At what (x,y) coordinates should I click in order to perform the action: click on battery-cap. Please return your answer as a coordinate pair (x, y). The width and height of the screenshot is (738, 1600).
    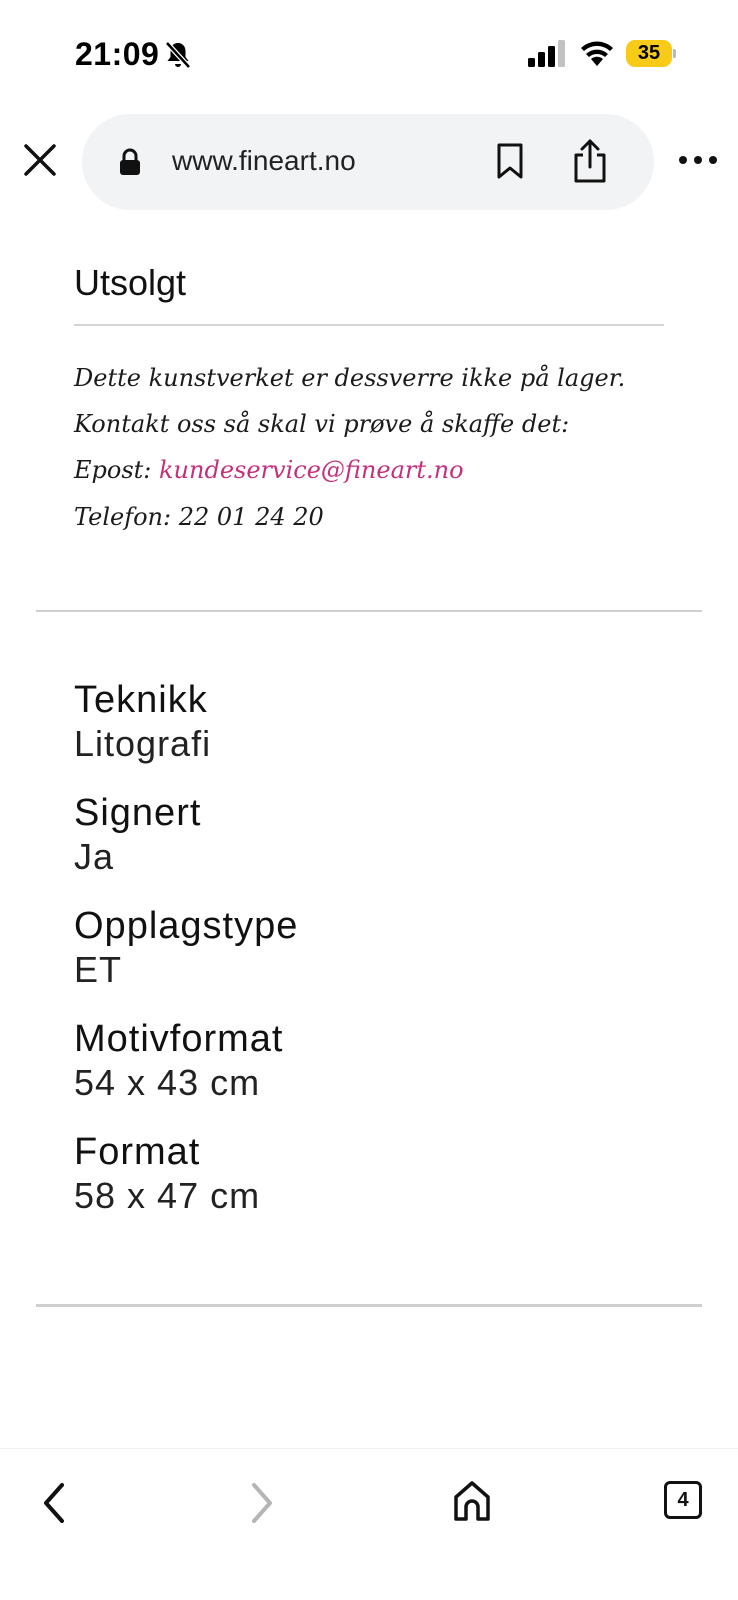
    Looking at the image, I should click on (674, 53).